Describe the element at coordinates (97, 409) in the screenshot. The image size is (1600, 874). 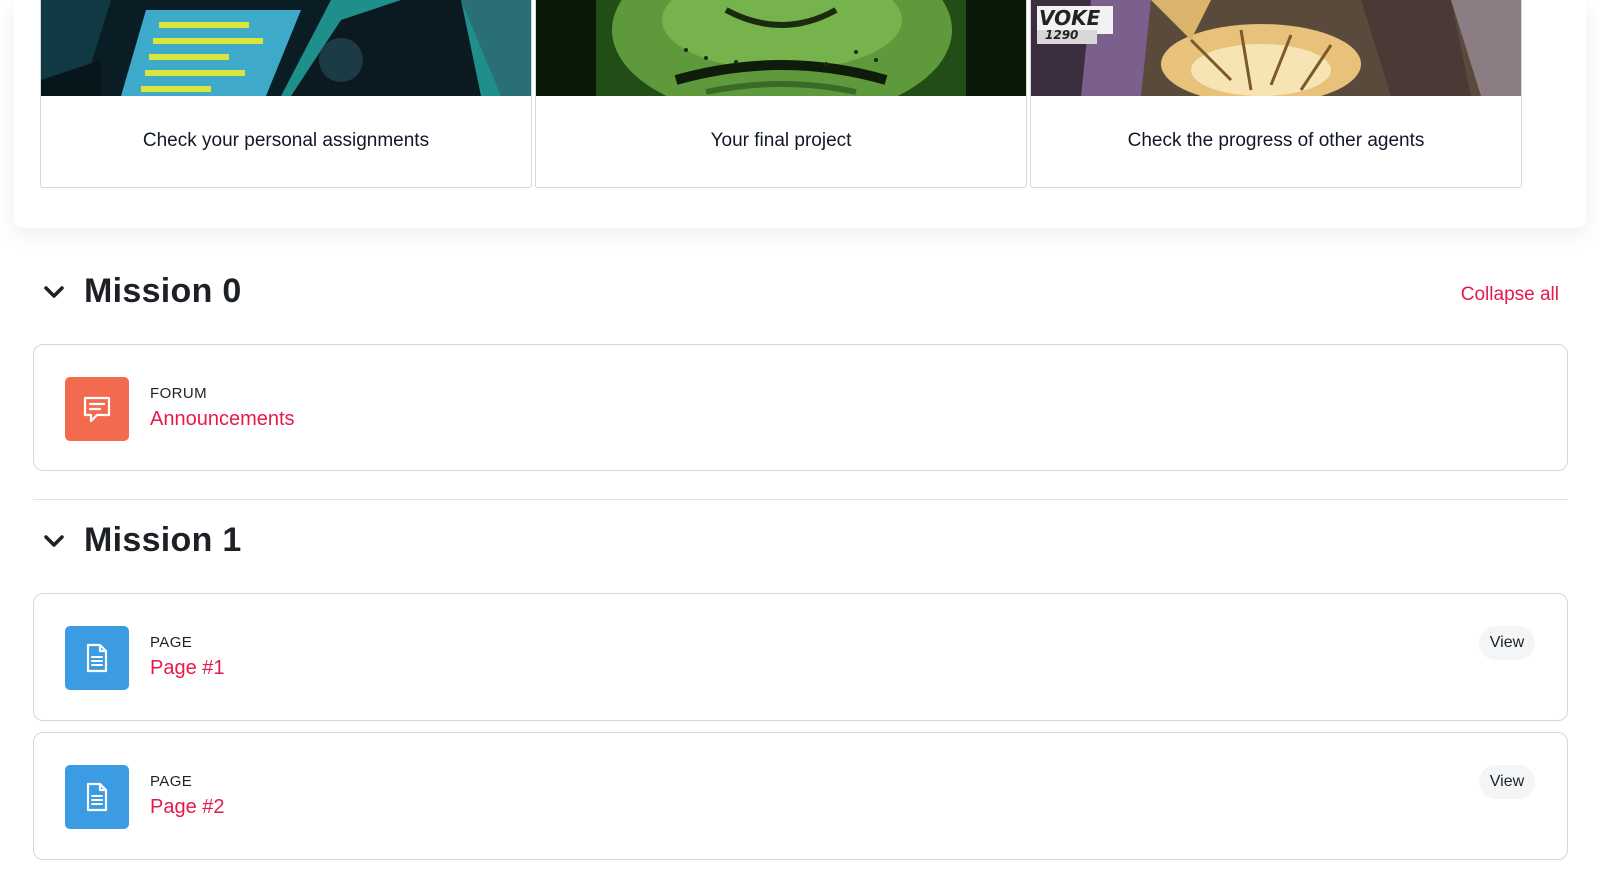
I see `forum-icon` at that location.